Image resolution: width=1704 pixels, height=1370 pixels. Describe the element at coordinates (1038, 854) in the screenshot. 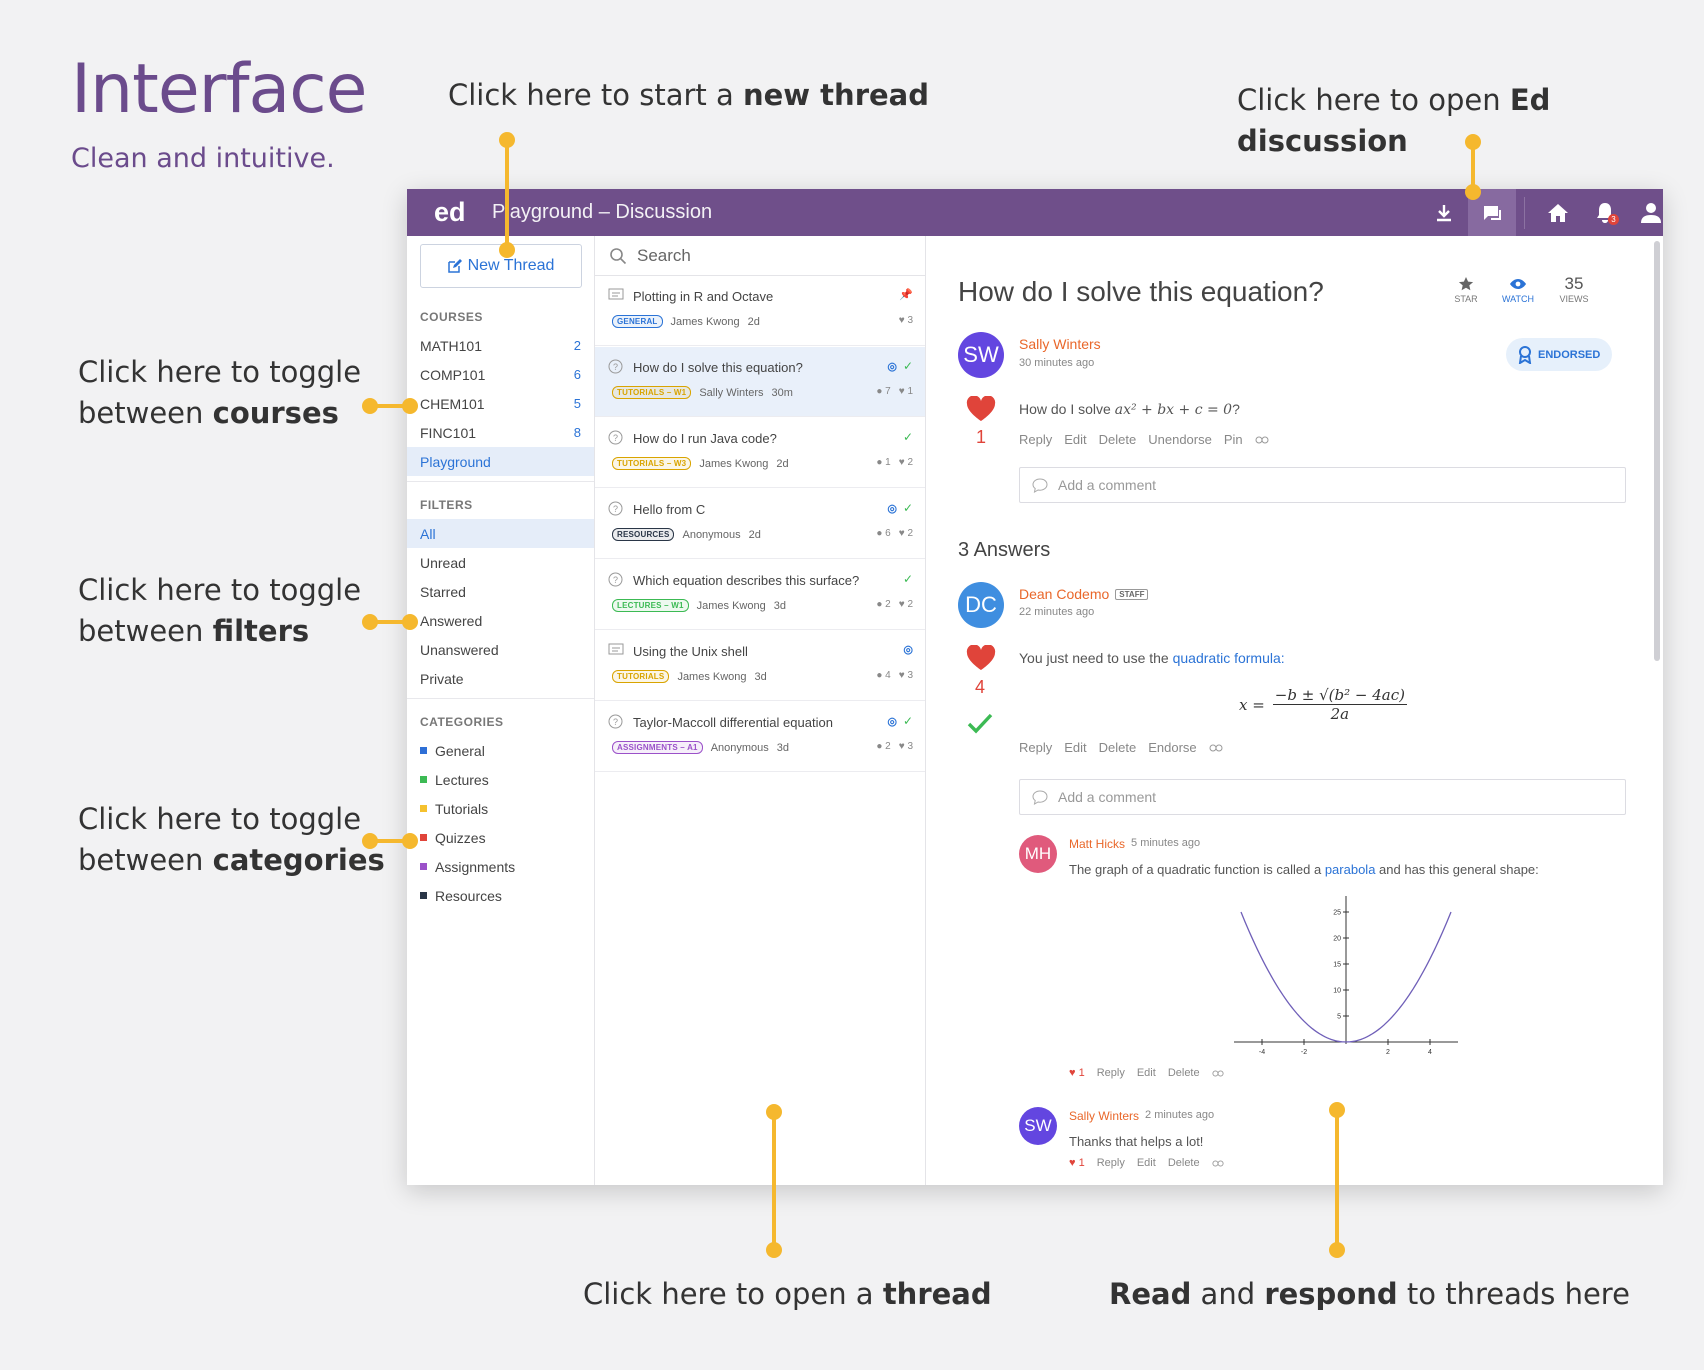

I see `avatar: MH` at that location.